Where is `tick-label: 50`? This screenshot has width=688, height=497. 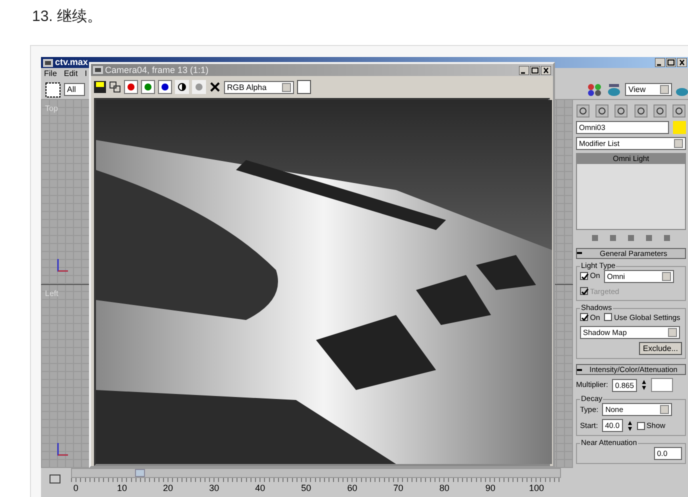
tick-label: 50 is located at coordinates (306, 488).